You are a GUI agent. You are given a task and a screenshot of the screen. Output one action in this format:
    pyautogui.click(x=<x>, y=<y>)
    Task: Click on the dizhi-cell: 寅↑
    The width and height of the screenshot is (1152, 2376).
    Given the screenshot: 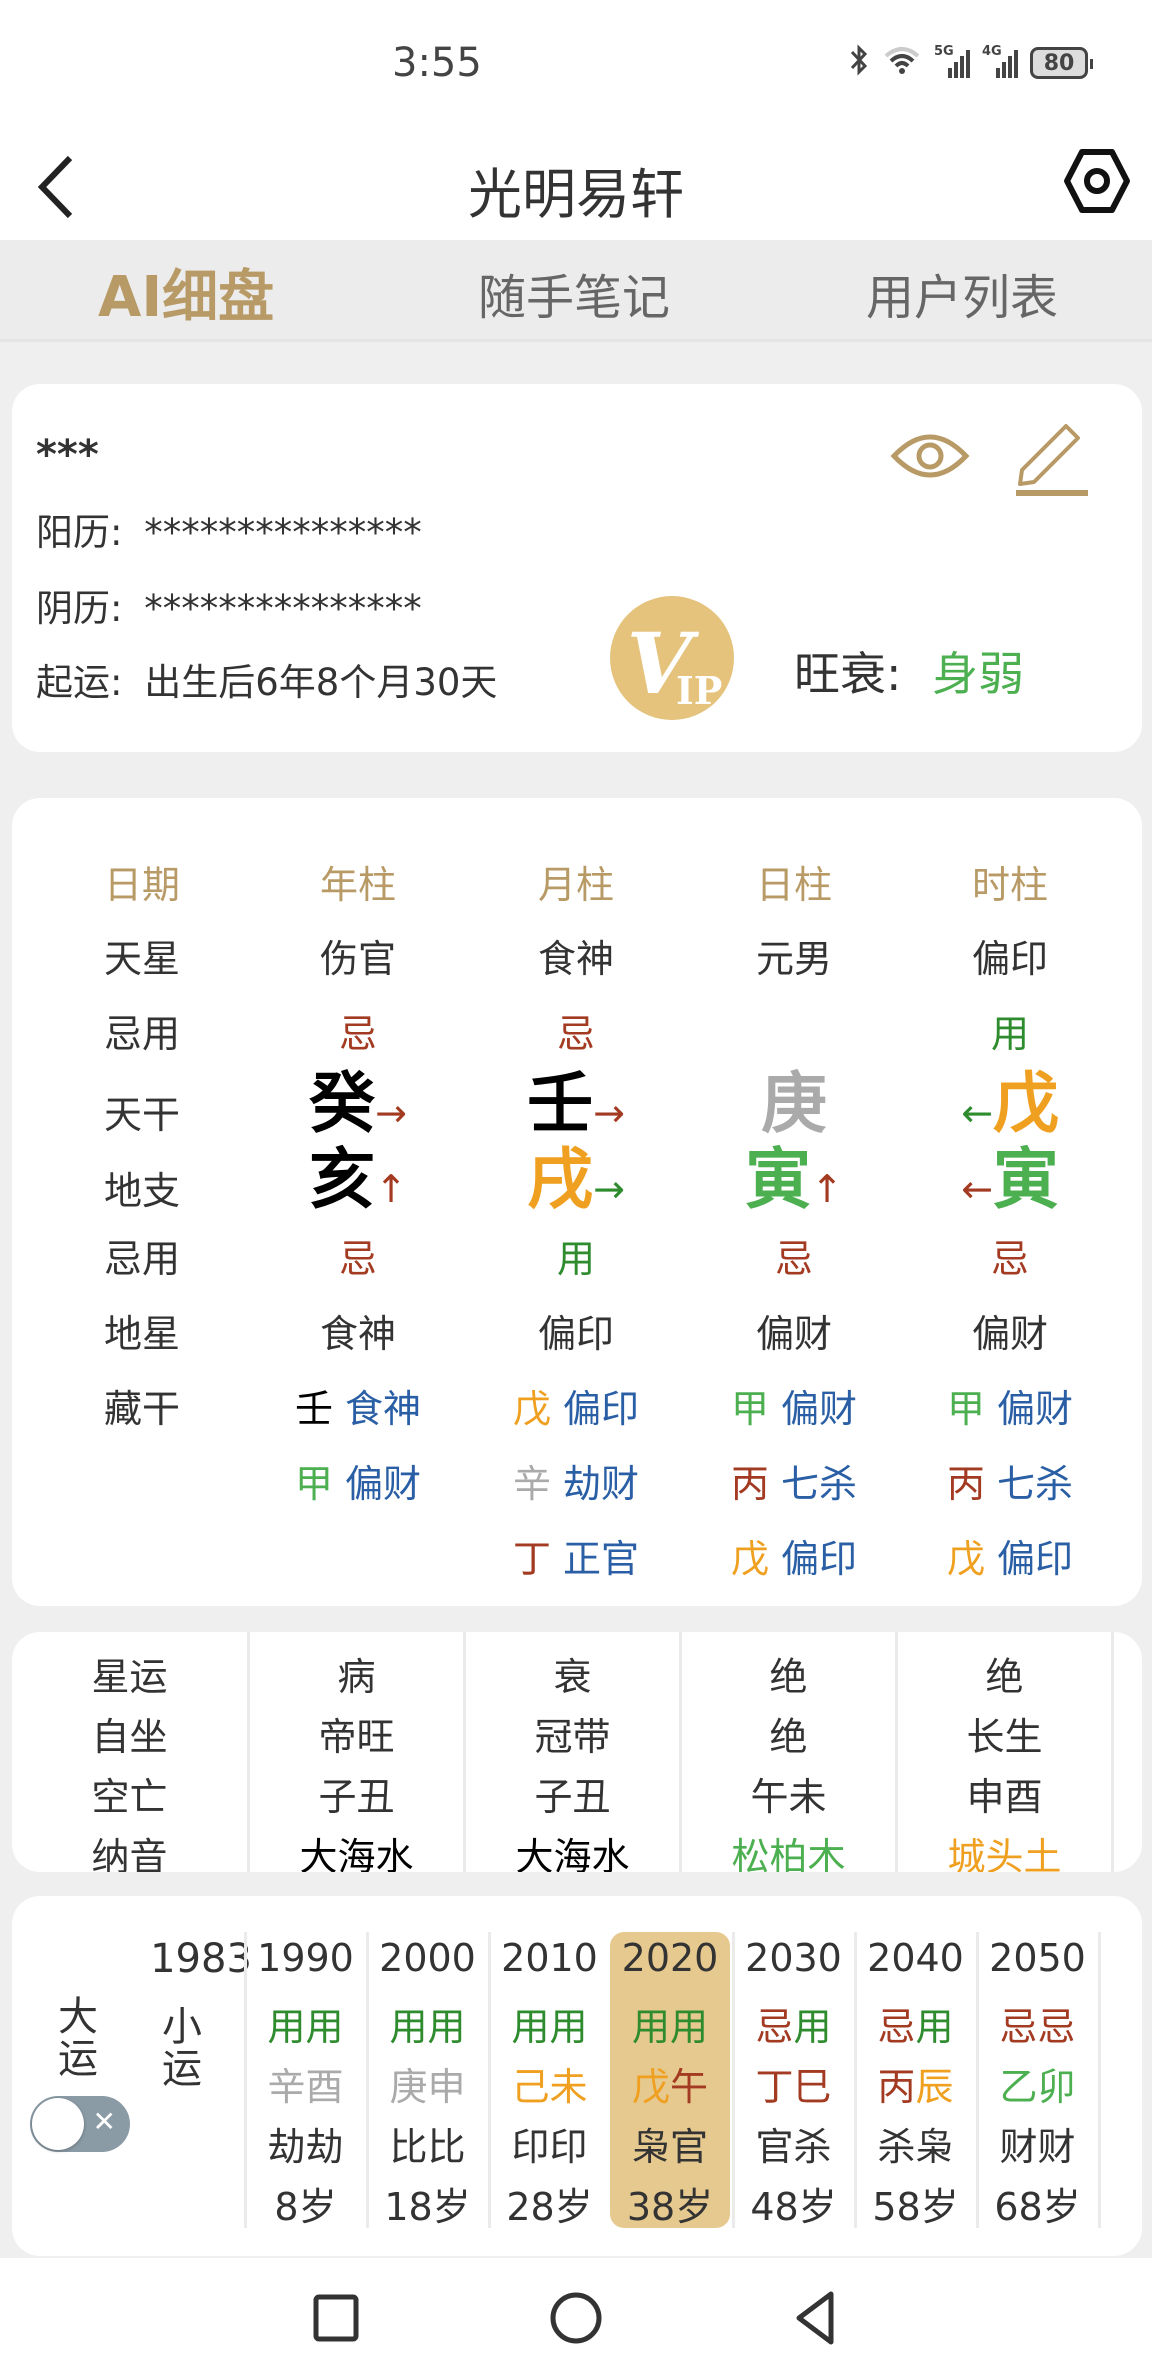 What is the action you would take?
    pyautogui.click(x=794, y=1184)
    